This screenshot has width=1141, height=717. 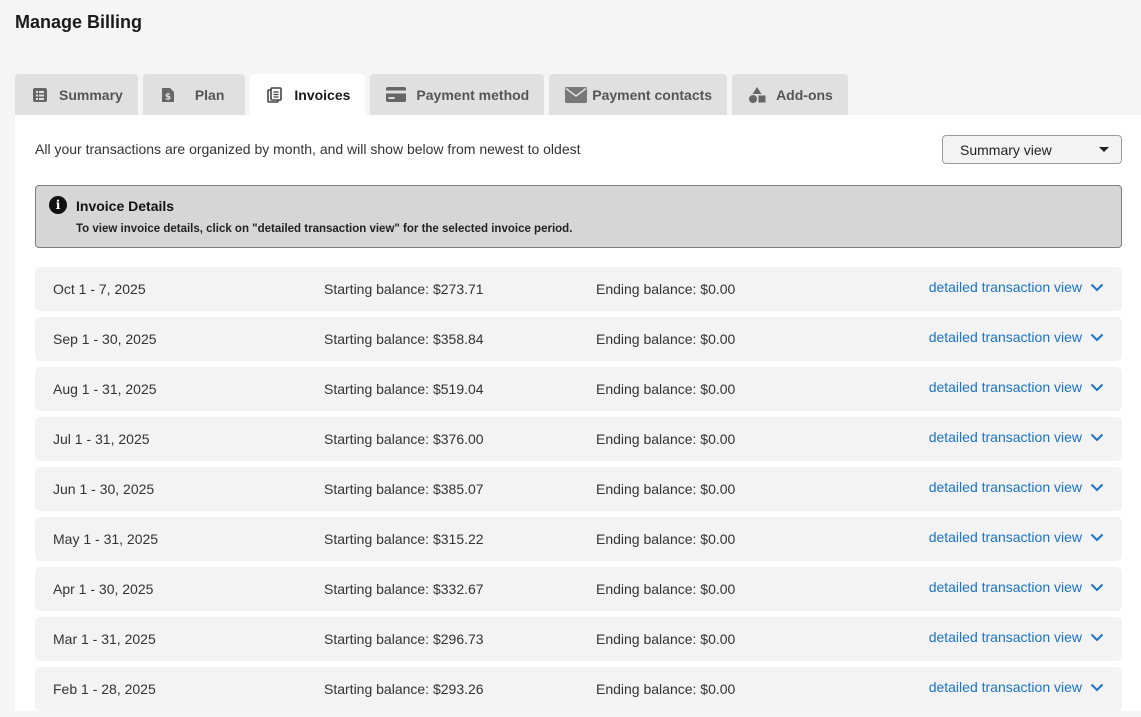 What do you see at coordinates (757, 95) in the screenshot?
I see `shapes-icon` at bounding box center [757, 95].